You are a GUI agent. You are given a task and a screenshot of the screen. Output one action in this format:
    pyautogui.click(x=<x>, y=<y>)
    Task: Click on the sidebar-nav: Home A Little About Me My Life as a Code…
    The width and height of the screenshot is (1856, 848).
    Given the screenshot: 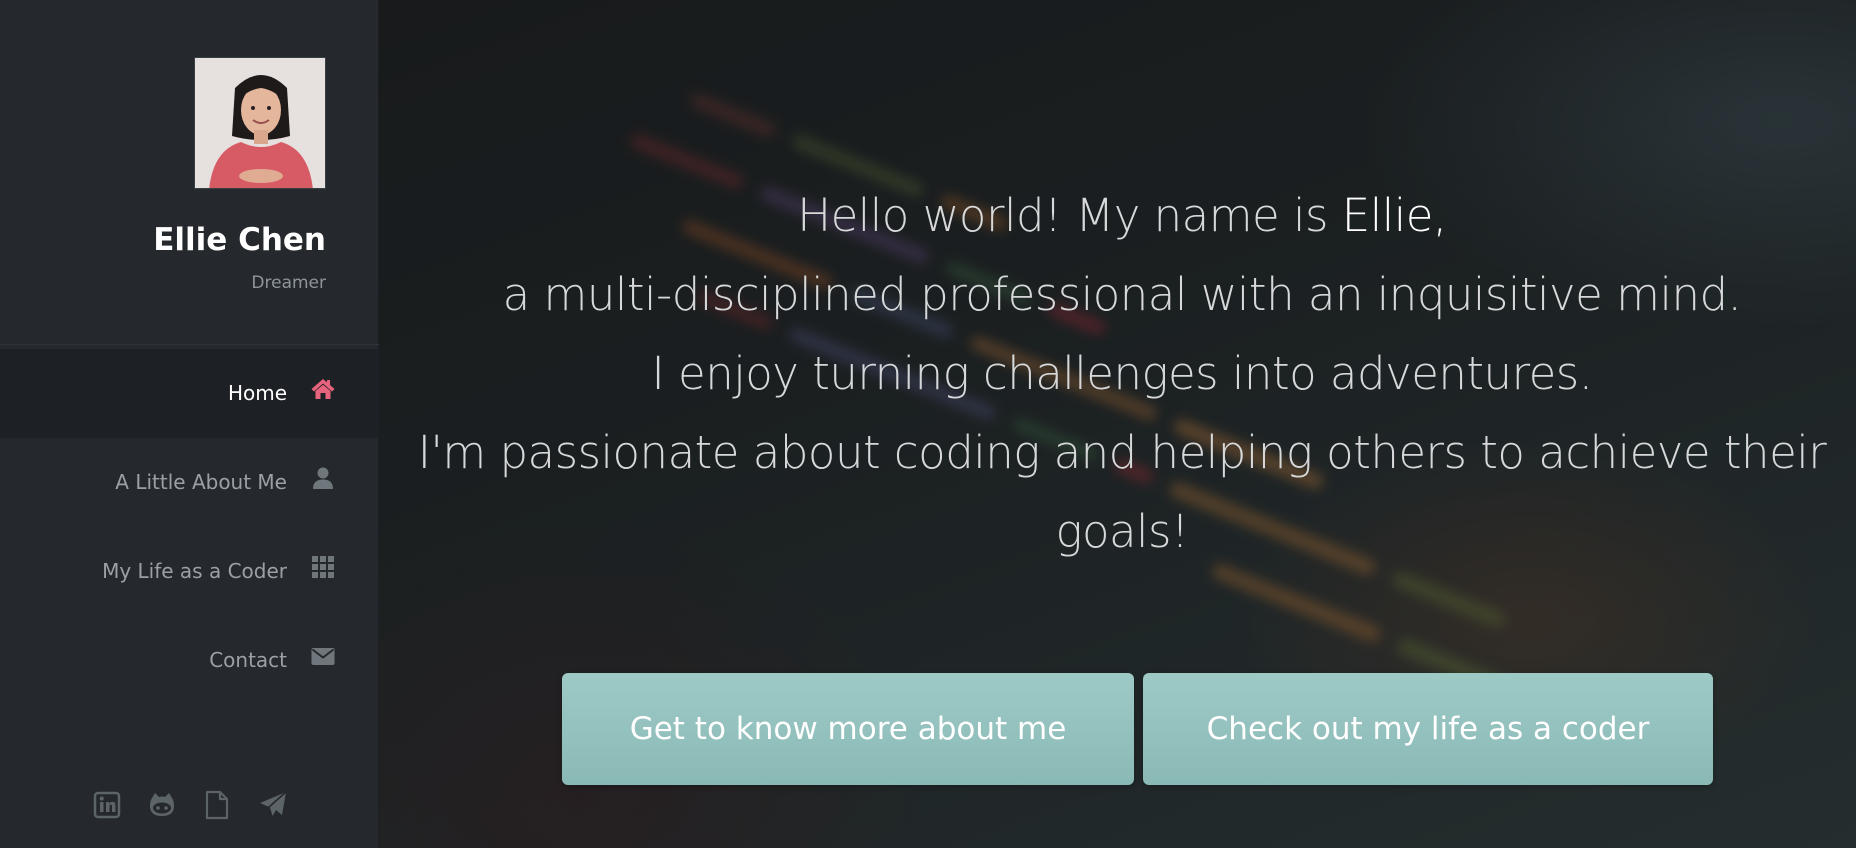 What is the action you would take?
    pyautogui.click(x=189, y=527)
    